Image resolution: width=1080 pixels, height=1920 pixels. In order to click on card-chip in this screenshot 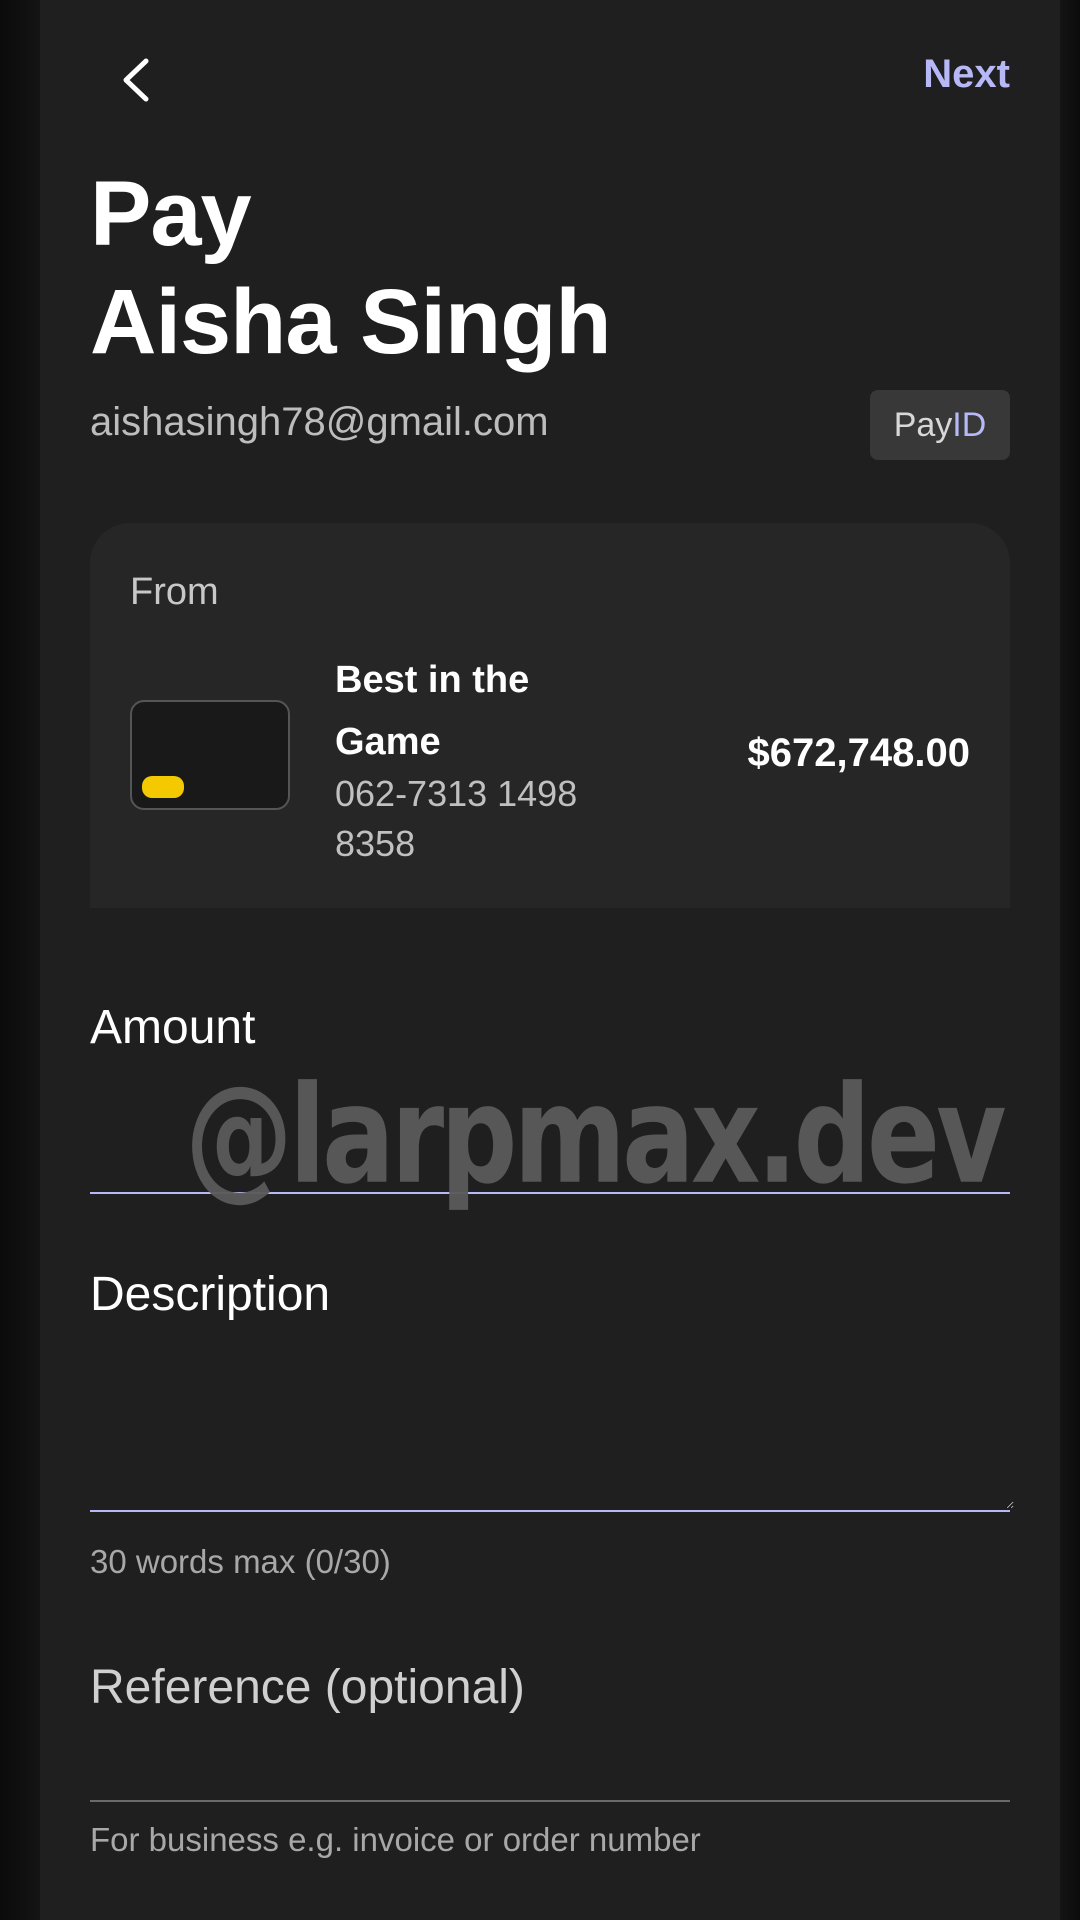, I will do `click(163, 787)`.